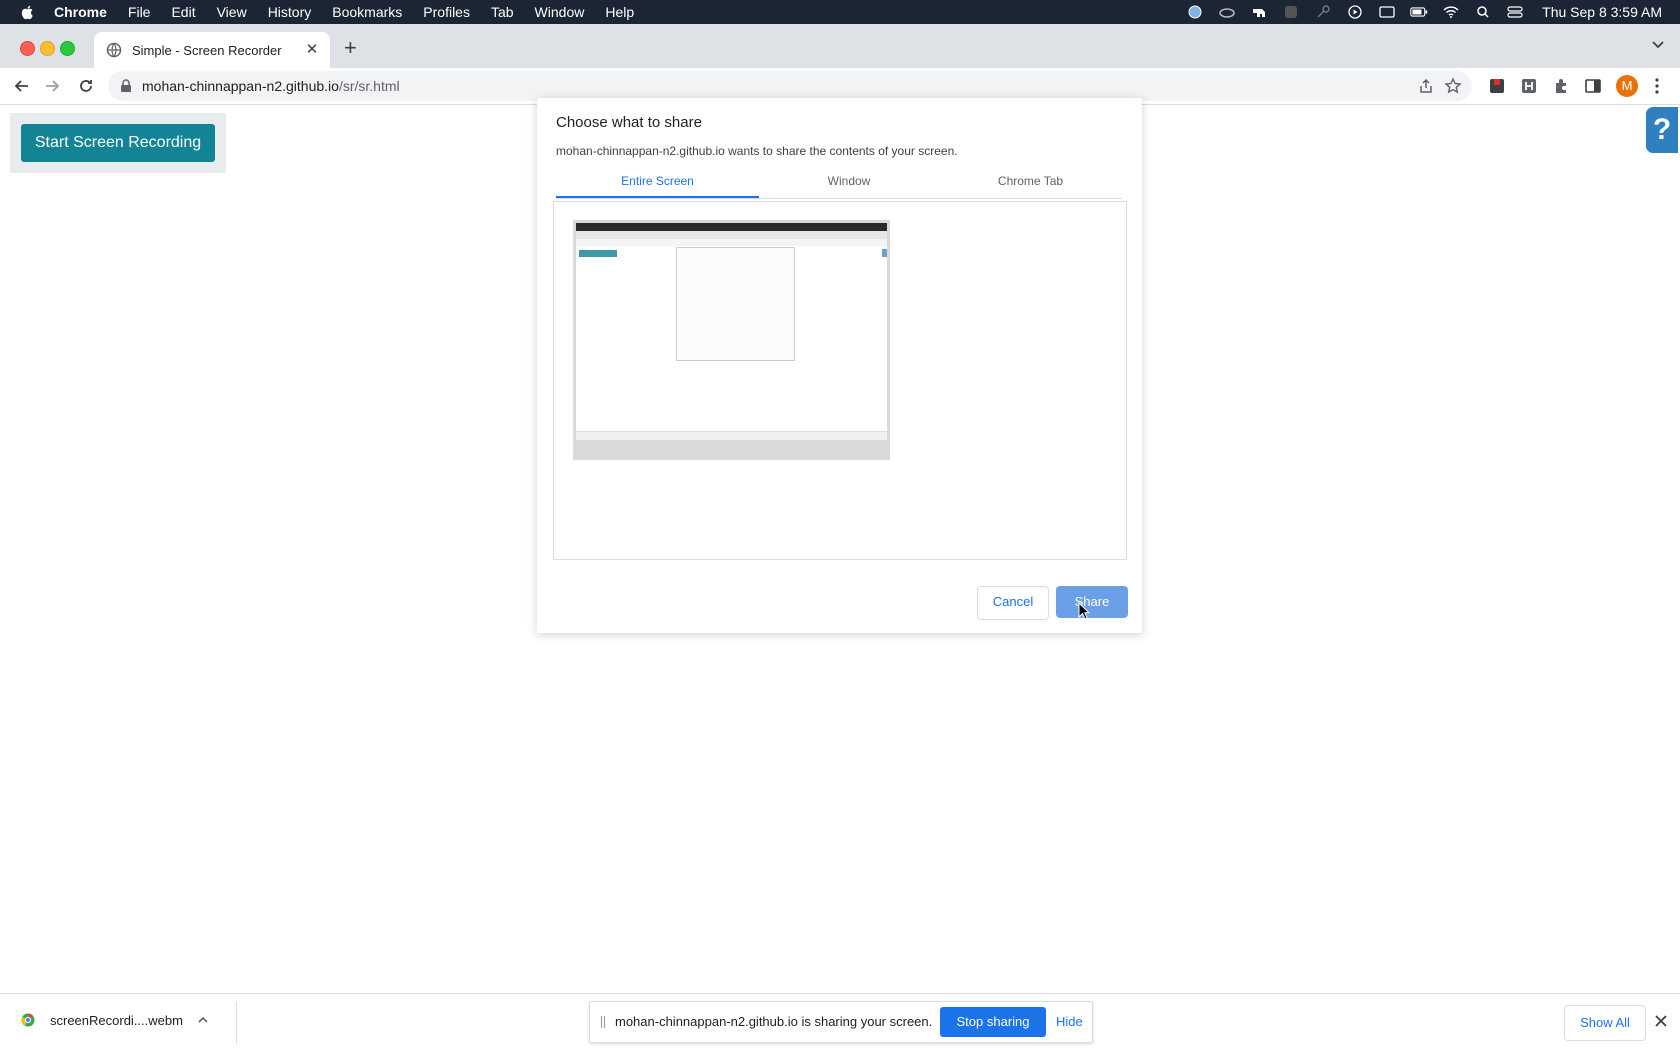  Describe the element at coordinates (27, 48) in the screenshot. I see `window-close-button` at that location.